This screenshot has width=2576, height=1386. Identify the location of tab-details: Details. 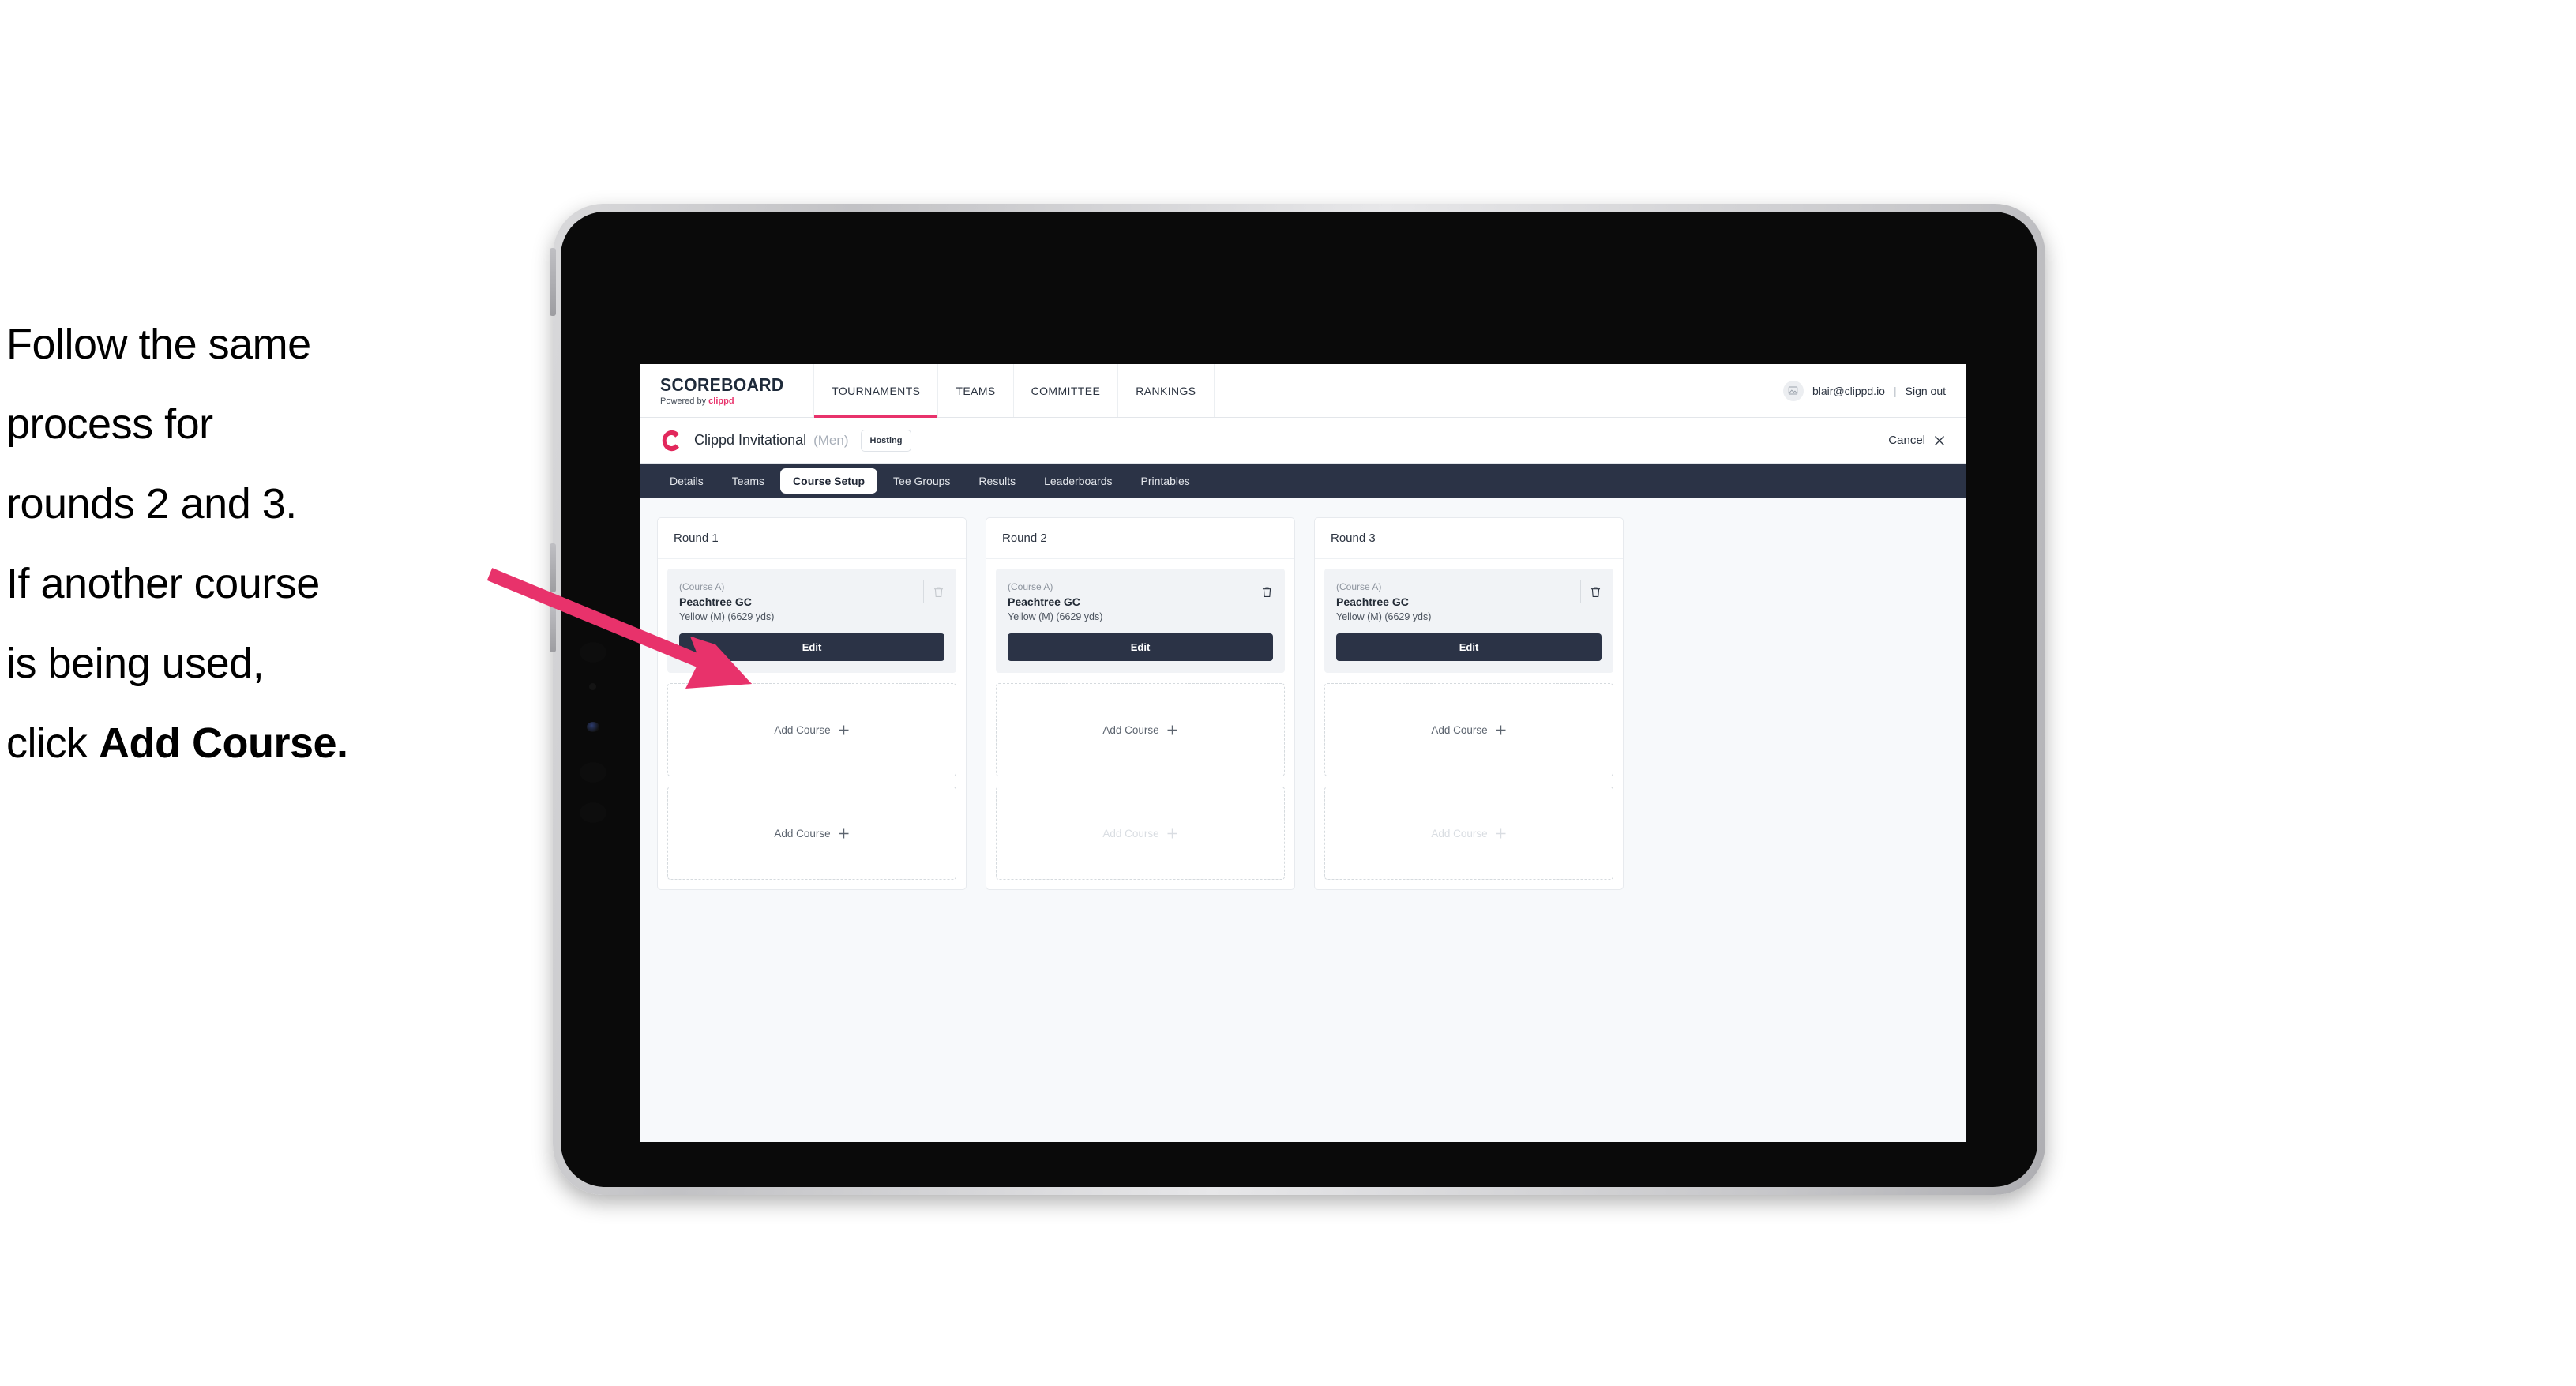
(686, 481).